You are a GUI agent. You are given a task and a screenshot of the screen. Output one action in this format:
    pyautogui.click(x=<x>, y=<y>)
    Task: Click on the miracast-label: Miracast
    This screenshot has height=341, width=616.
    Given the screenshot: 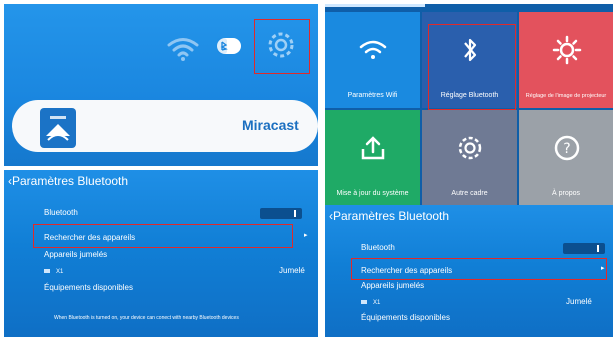 What is the action you would take?
    pyautogui.click(x=270, y=125)
    